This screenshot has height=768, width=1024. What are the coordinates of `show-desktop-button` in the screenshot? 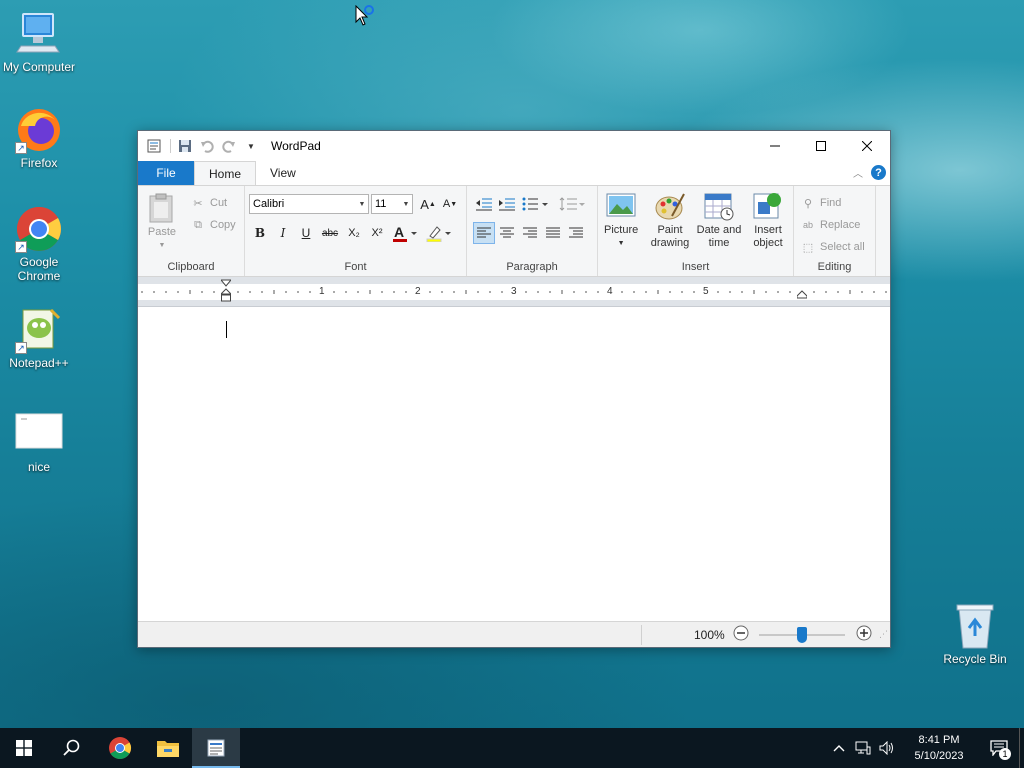 It's located at (1021, 748).